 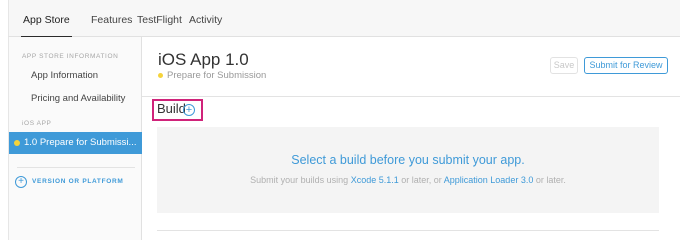 I want to click on xcode-link: Xcode 5.1.1, so click(x=375, y=180).